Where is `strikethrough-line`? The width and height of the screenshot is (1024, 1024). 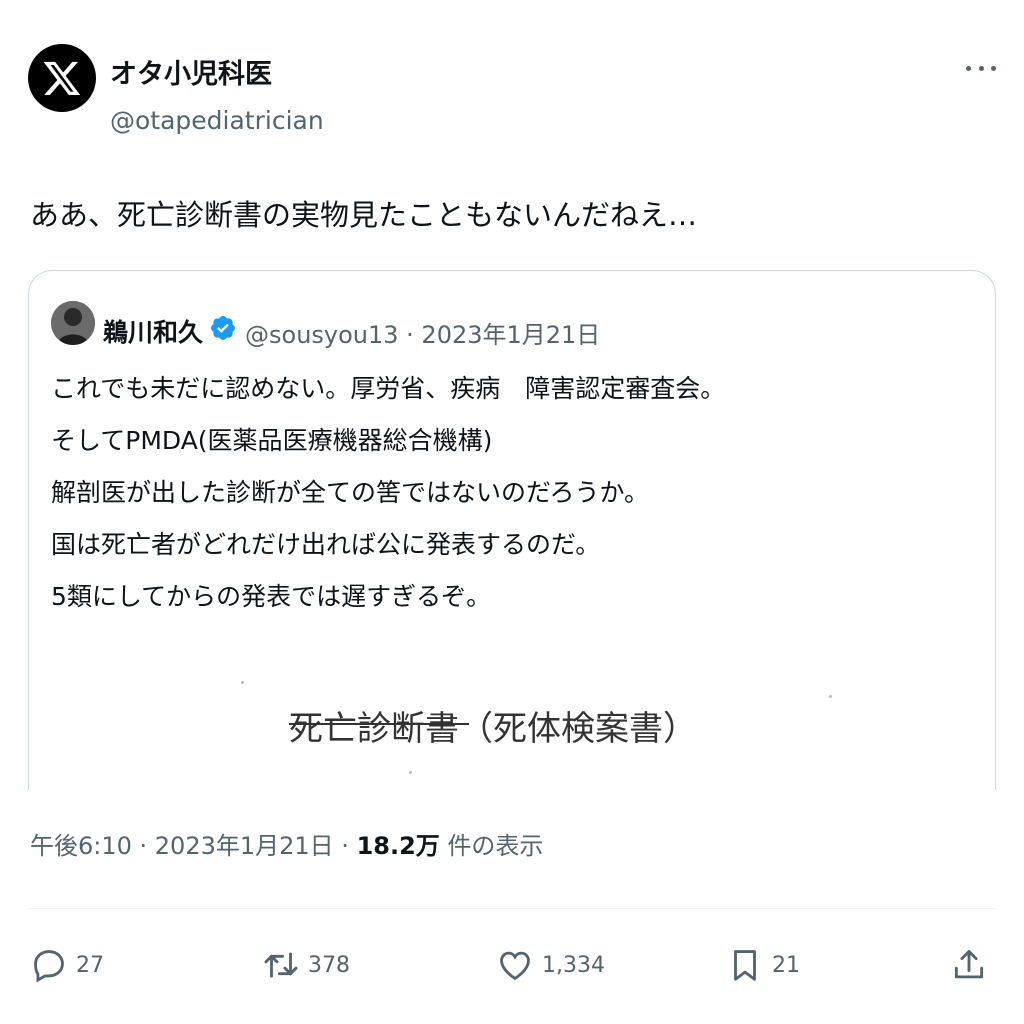 strikethrough-line is located at coordinates (379, 724).